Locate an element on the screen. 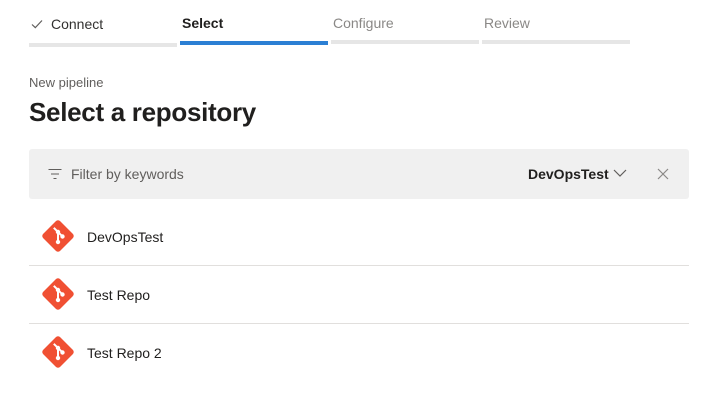 The image size is (703, 410). step-select-bar is located at coordinates (254, 43).